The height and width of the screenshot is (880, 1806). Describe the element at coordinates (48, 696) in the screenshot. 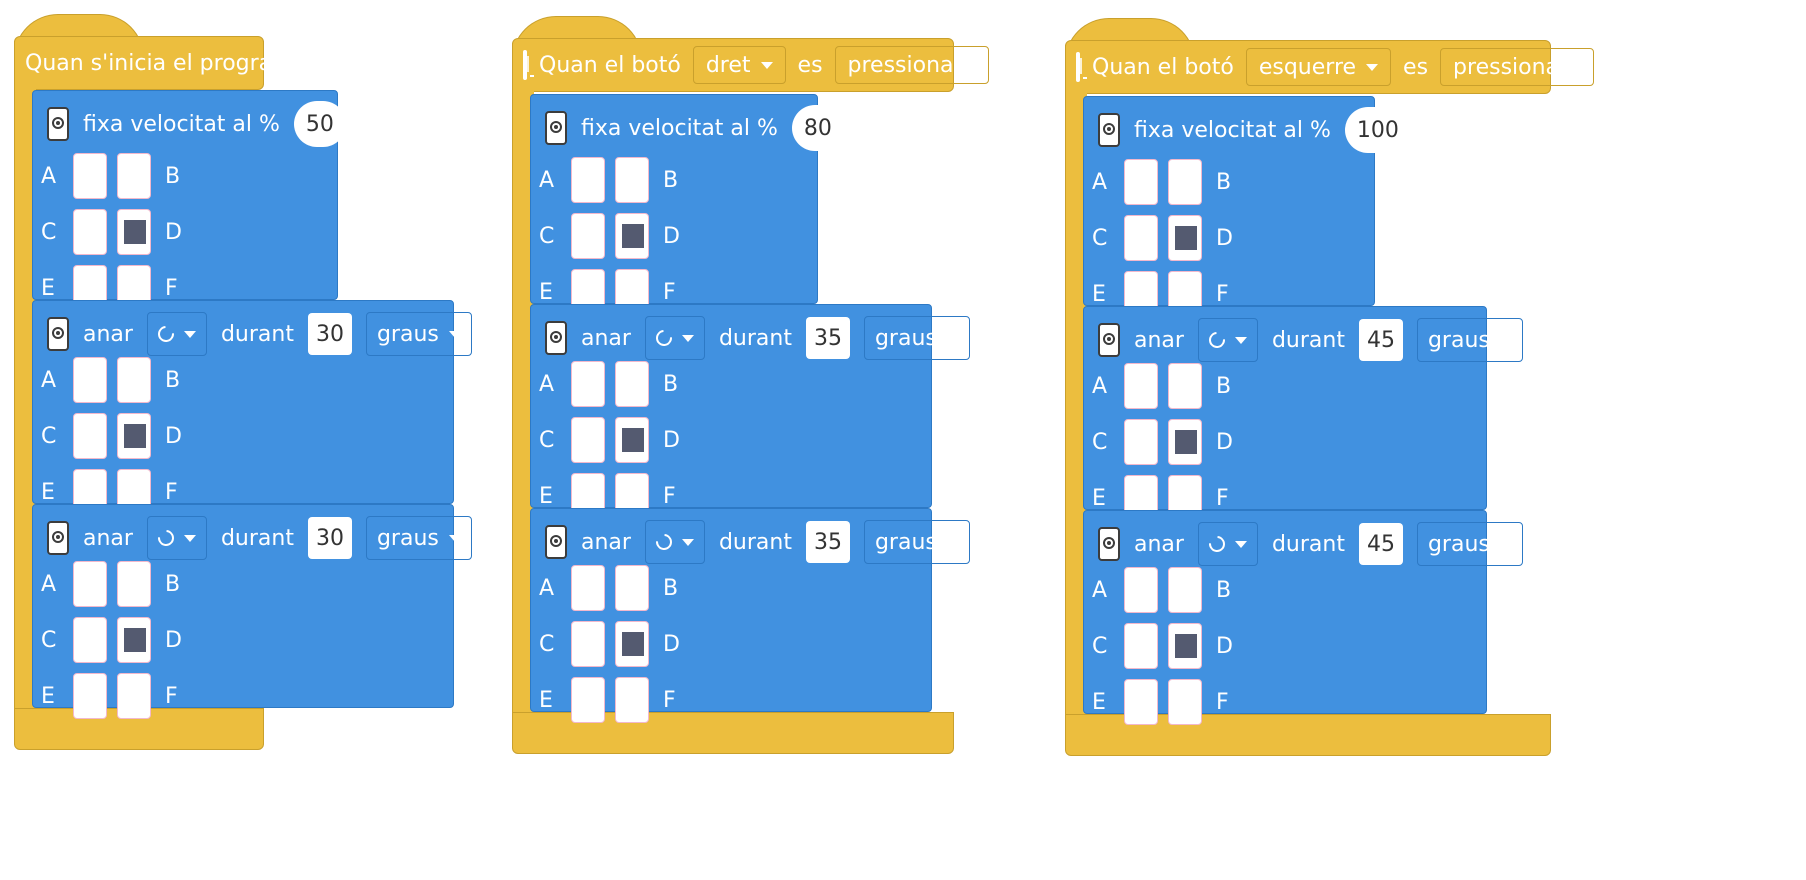

I see `port-label: E` at that location.